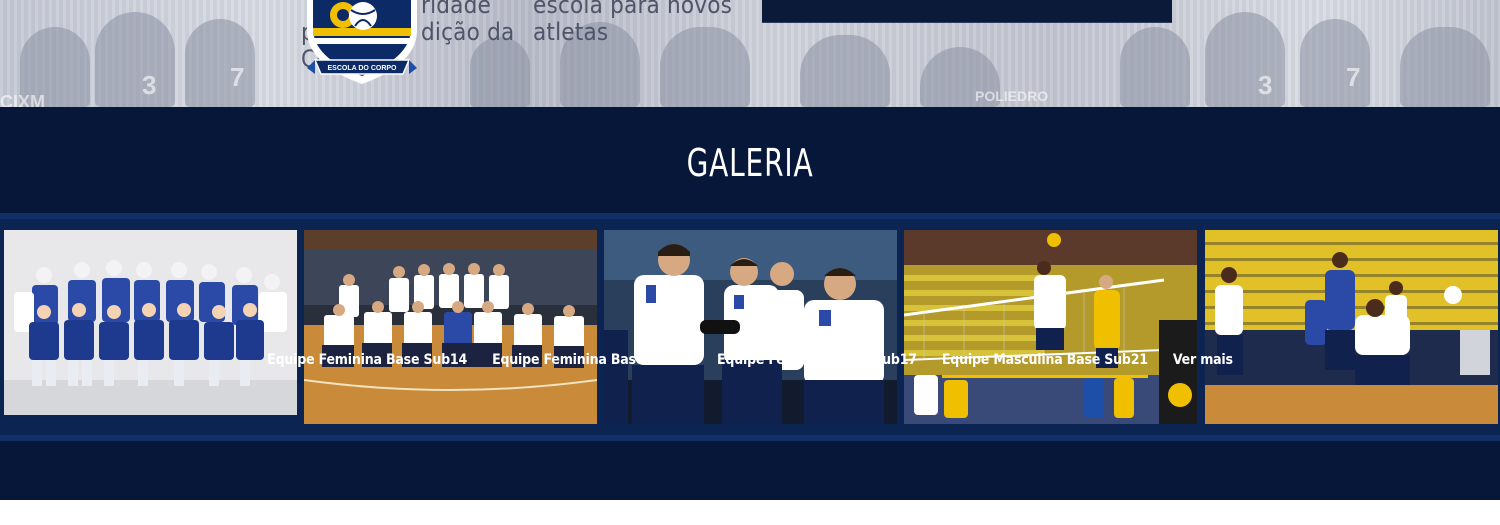  I want to click on gallery-photo-players-huddle, so click(750, 327).